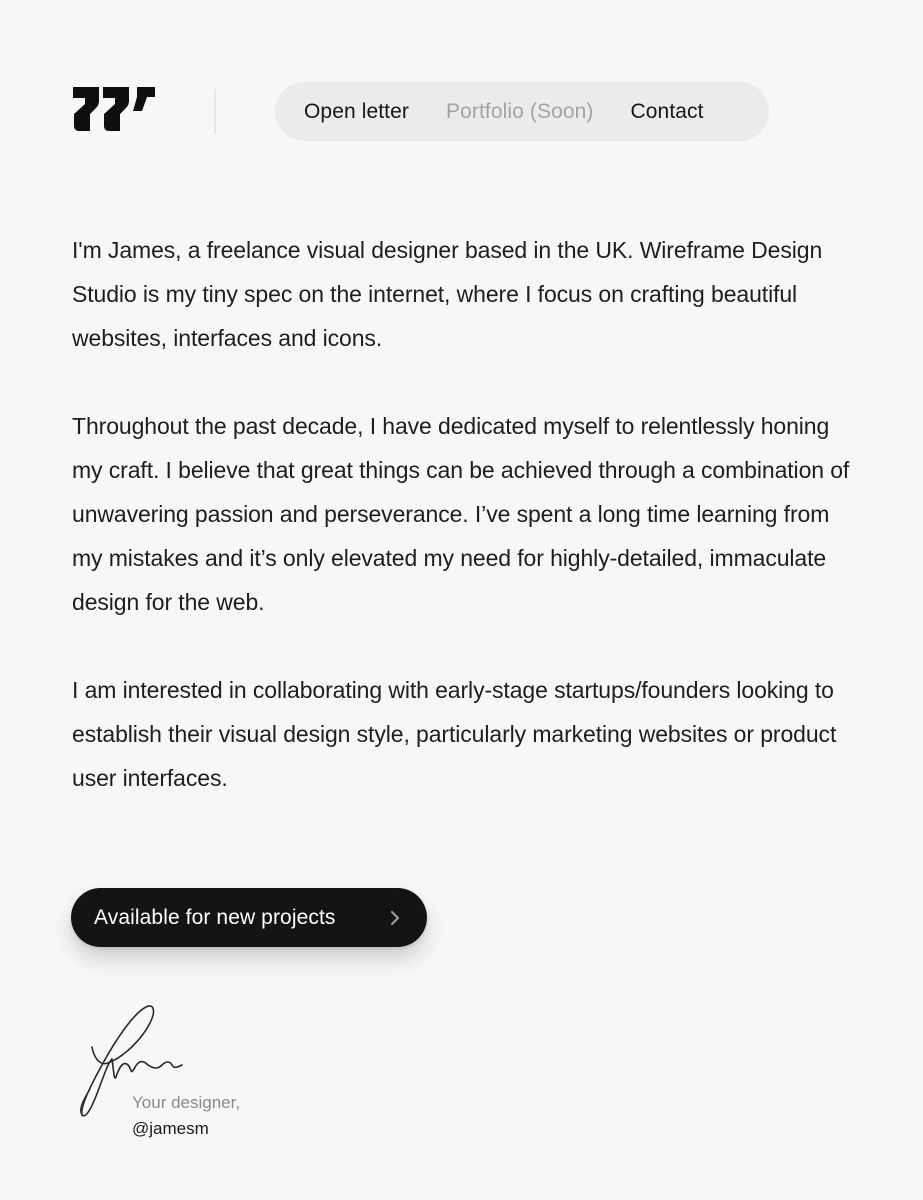 The height and width of the screenshot is (1200, 923). I want to click on header-separator, so click(215, 111).